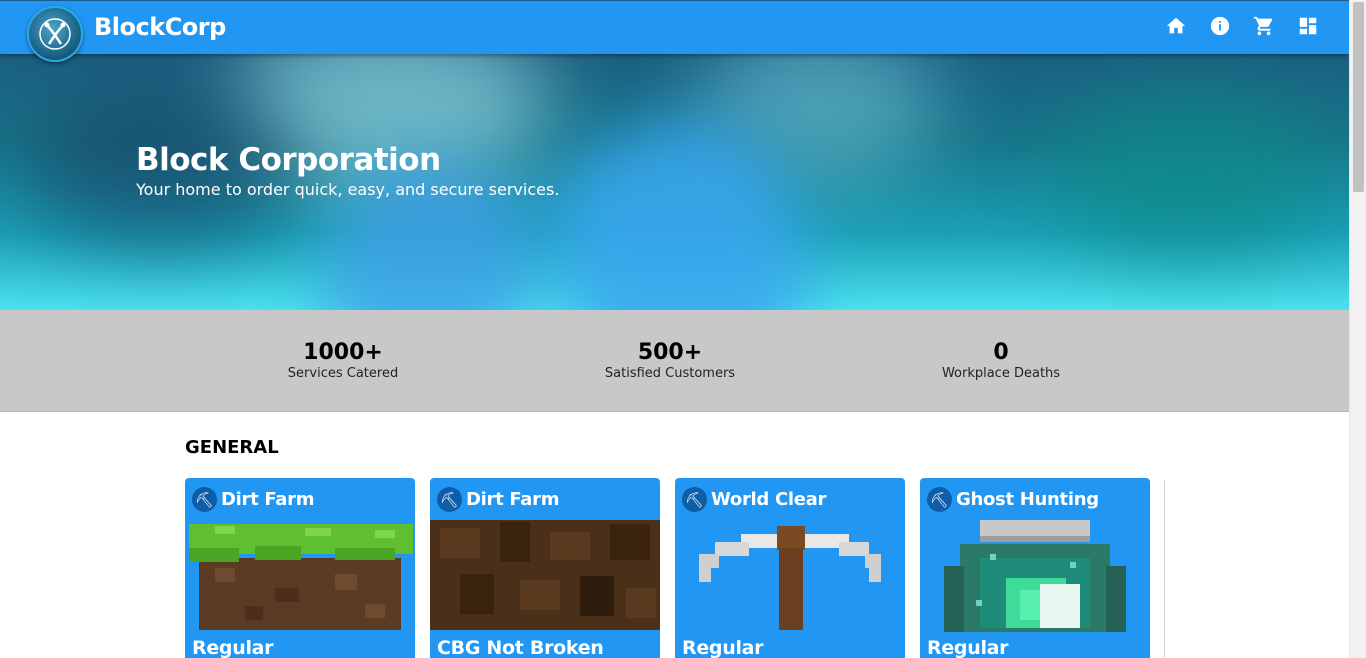  Describe the element at coordinates (1242, 26) in the screenshot. I see `nav-icons` at that location.